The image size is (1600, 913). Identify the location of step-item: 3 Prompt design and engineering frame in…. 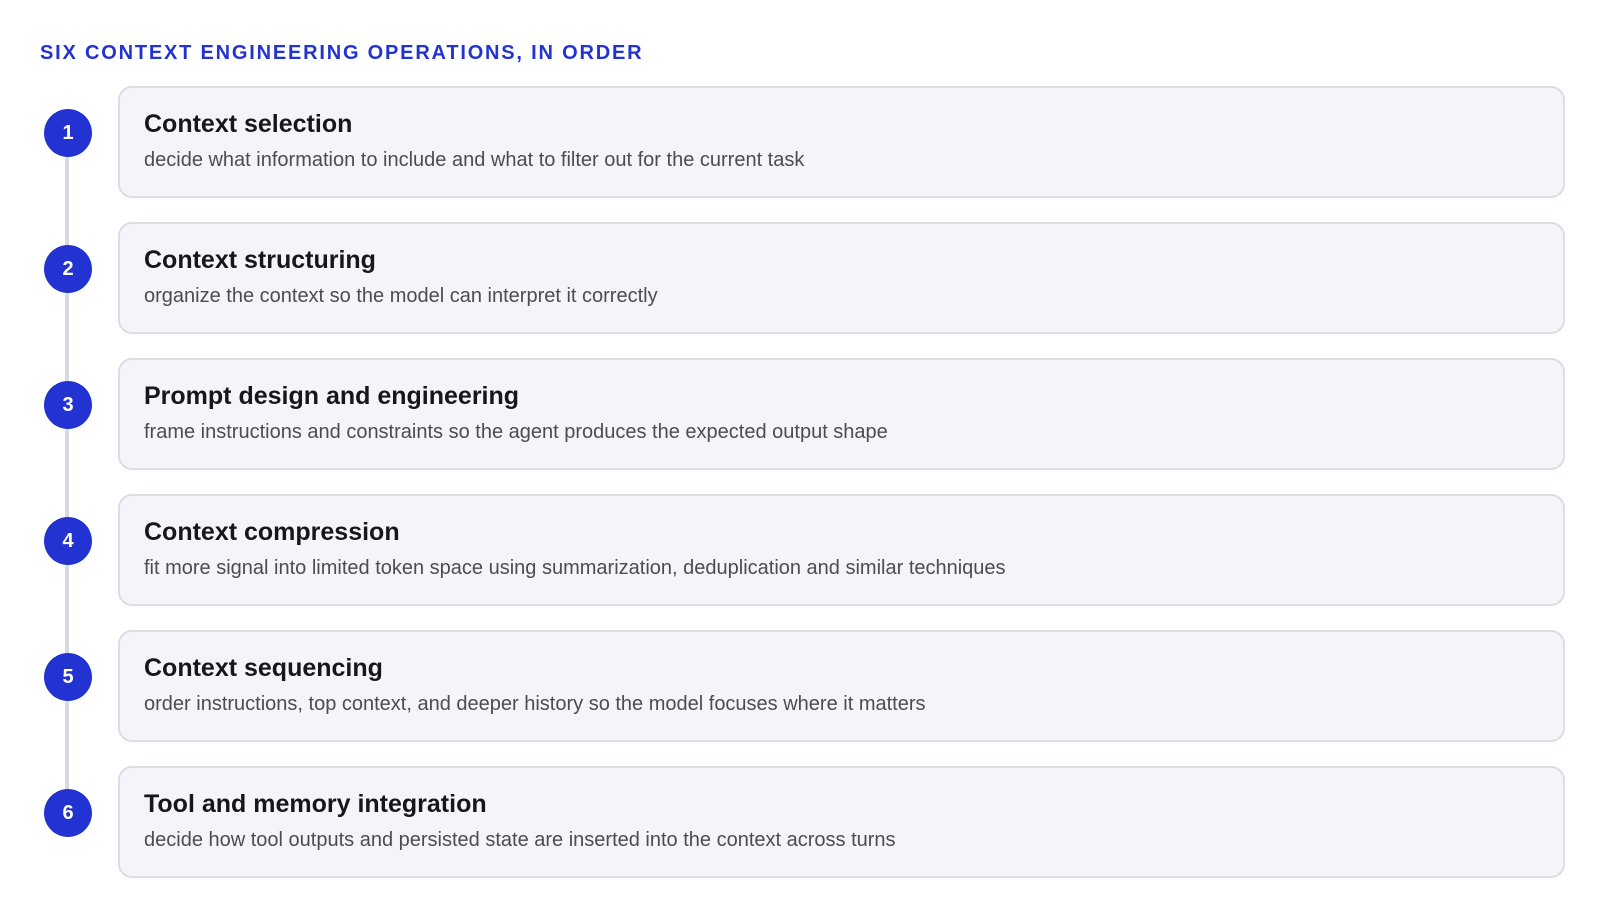
(800, 416).